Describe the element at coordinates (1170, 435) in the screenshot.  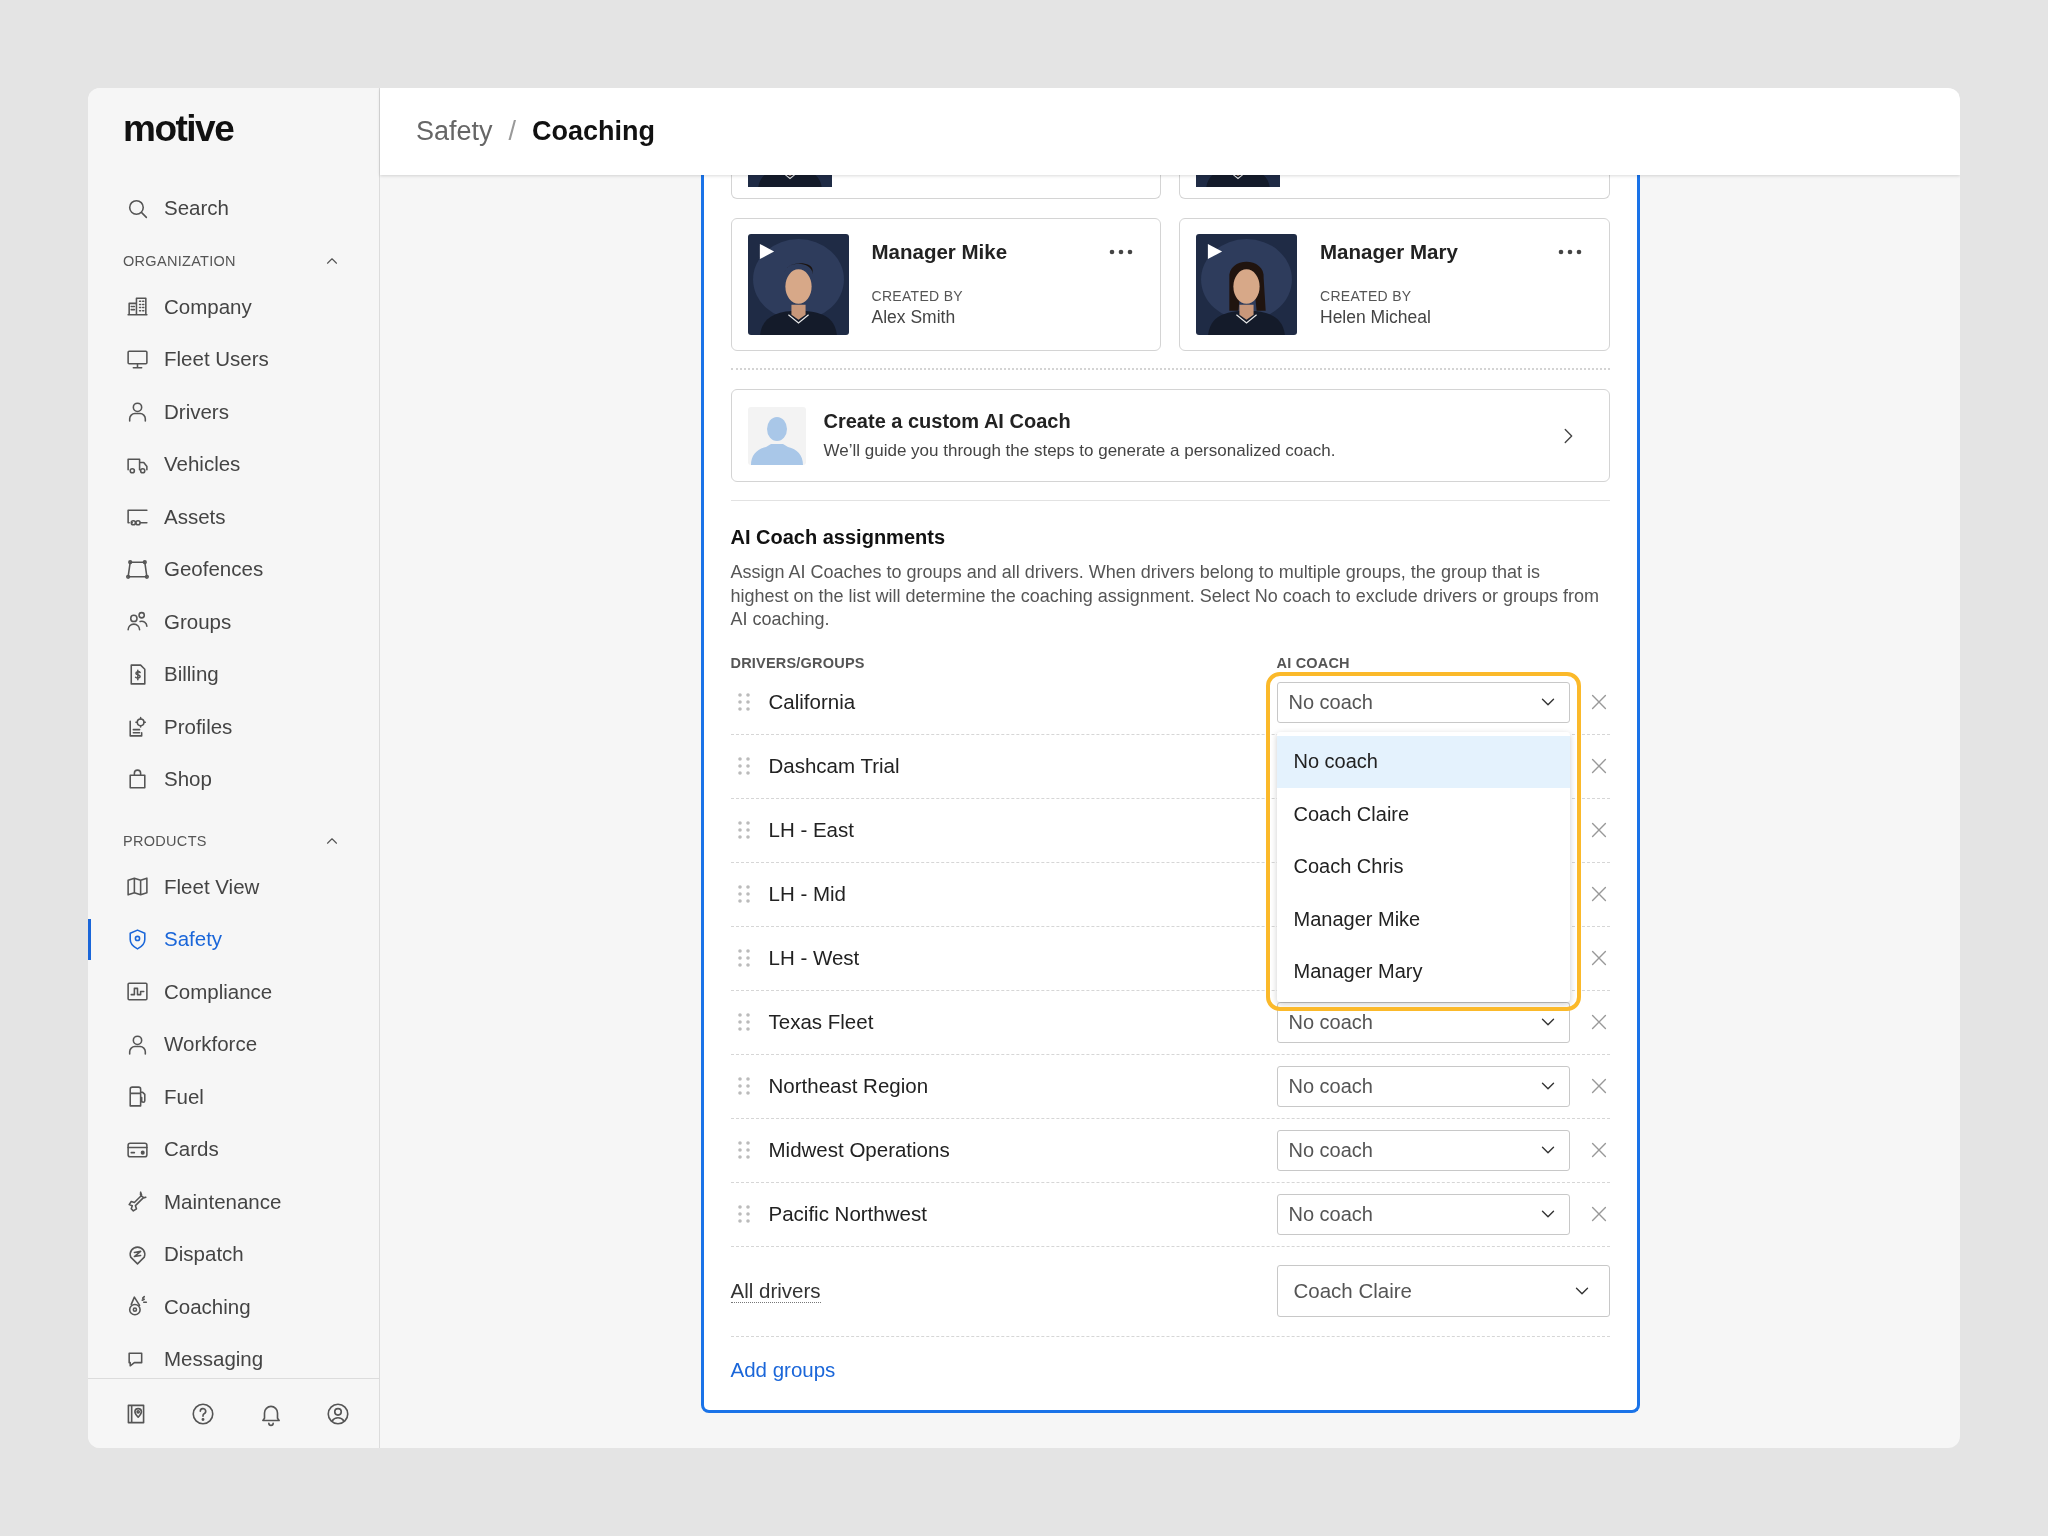
I see `create-coach-card: Create a custom AI Coach We’ll guide you through the steps to generate a personalized coach.` at that location.